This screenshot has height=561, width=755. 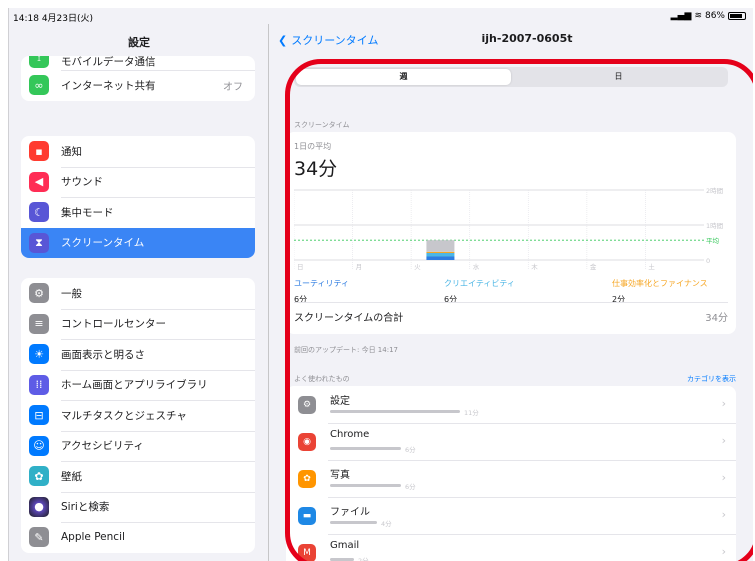 What do you see at coordinates (511, 515) in the screenshot?
I see `app-row: ▬ ファイル 4分 ›` at bounding box center [511, 515].